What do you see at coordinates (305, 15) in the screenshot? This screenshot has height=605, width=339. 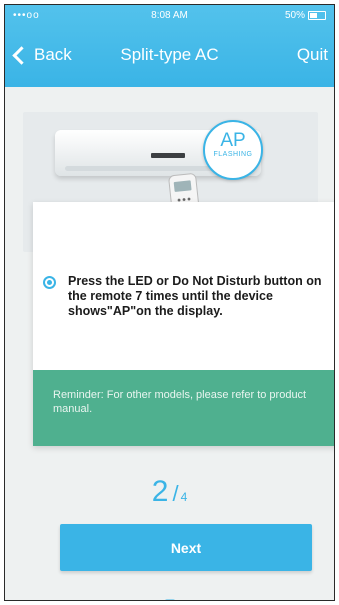 I see `battery-status: 50%` at bounding box center [305, 15].